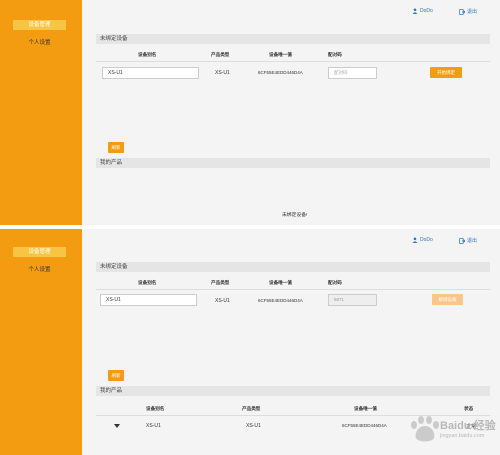 Image resolution: width=500 pixels, height=455 pixels. What do you see at coordinates (446, 72) in the screenshot?
I see `start-bind-button: 开始绑定` at bounding box center [446, 72].